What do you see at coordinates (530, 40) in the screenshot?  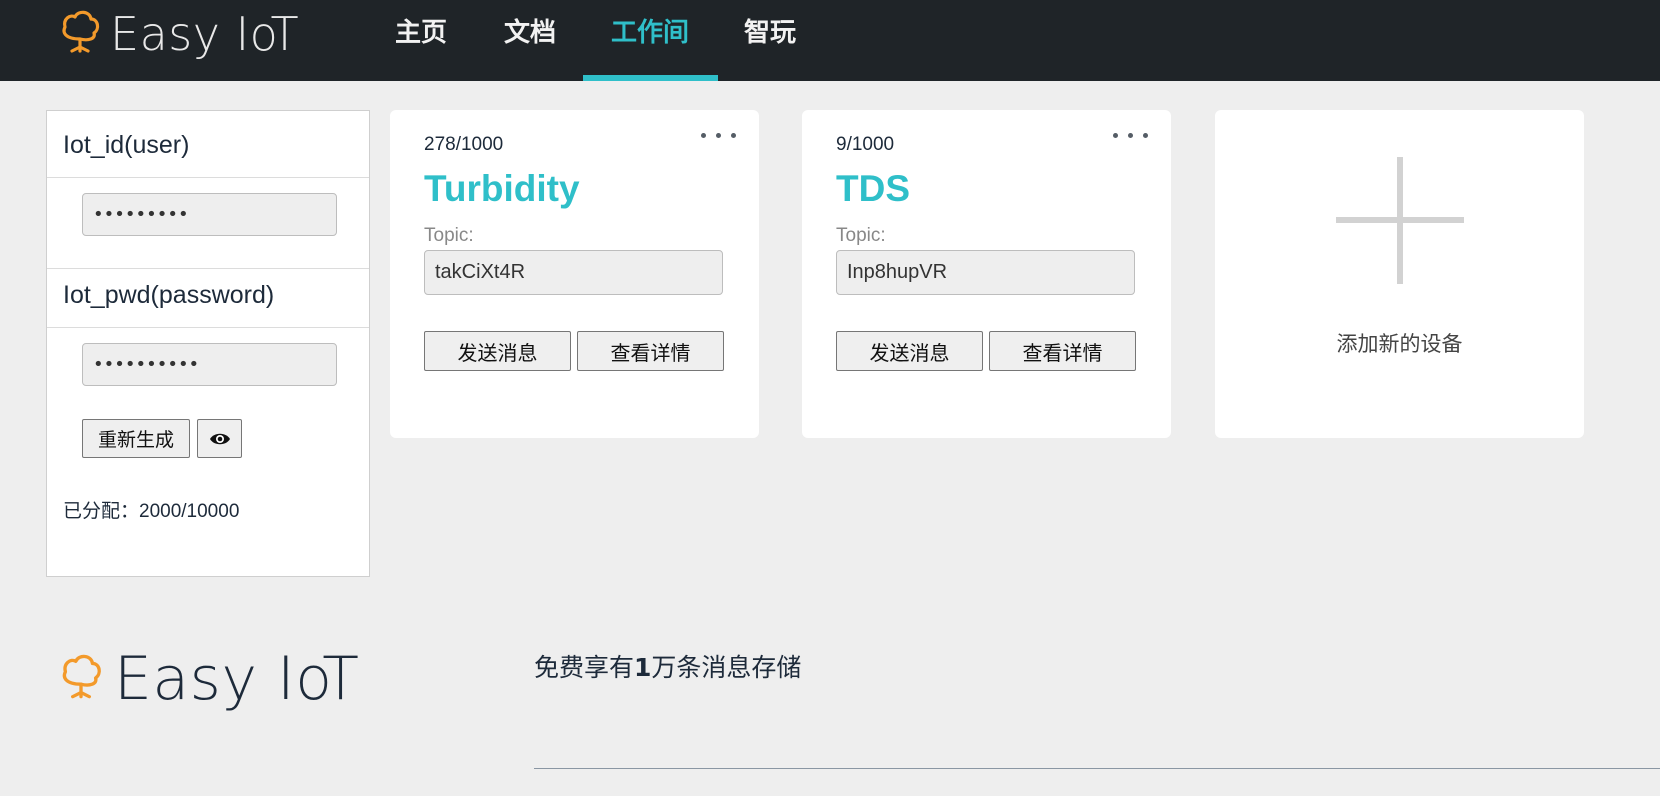 I see `nav-item-docs: 文档` at bounding box center [530, 40].